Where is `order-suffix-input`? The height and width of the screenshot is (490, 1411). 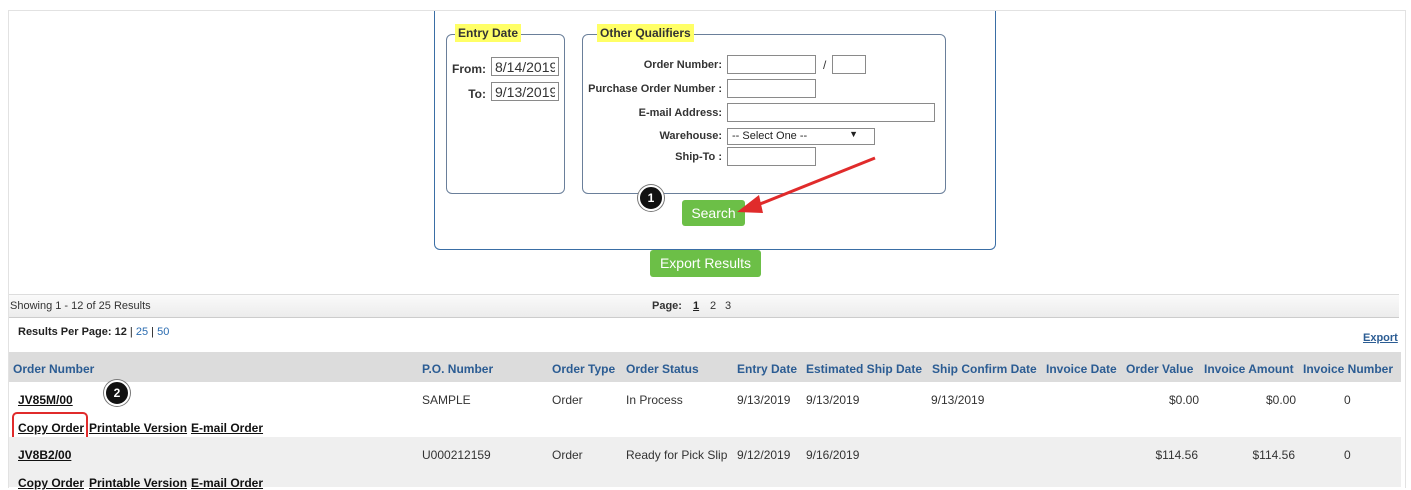
order-suffix-input is located at coordinates (849, 64).